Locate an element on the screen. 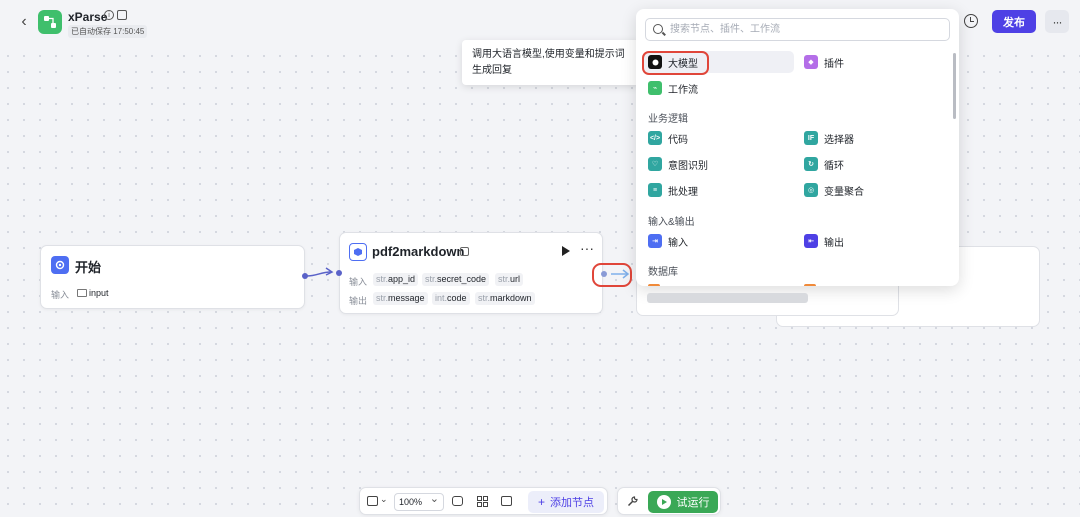 The width and height of the screenshot is (1080, 517). search-input is located at coordinates (805, 29).